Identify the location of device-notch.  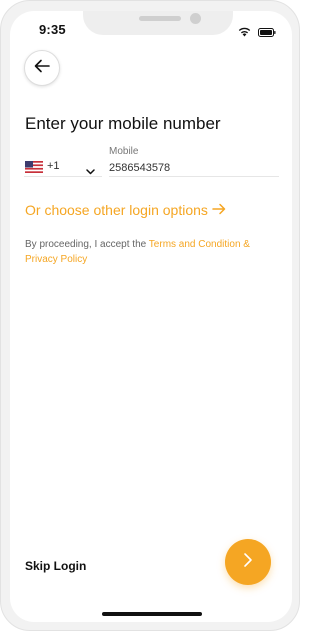
(158, 23).